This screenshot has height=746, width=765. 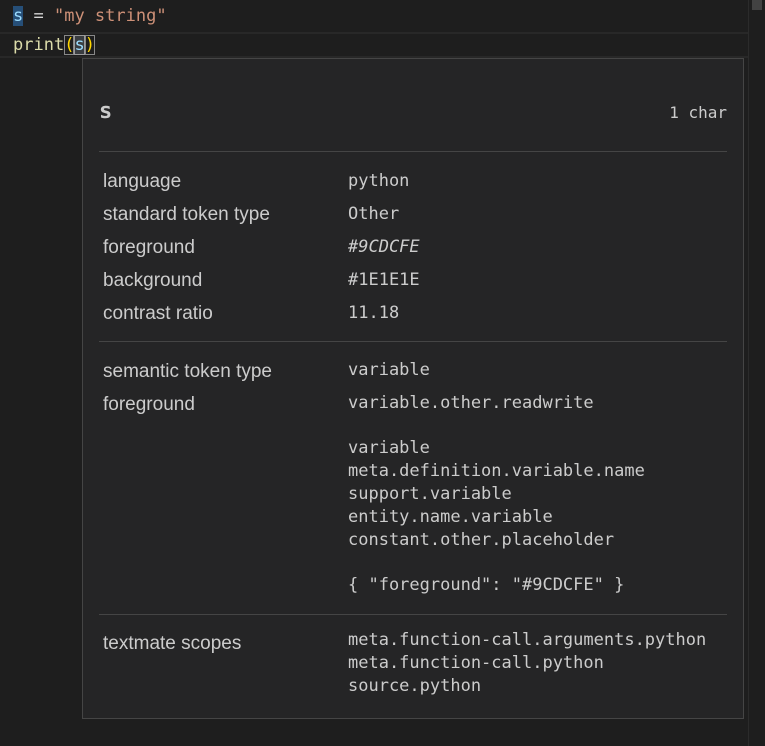 What do you see at coordinates (79, 45) in the screenshot?
I see `token-variable-s-arg: s` at bounding box center [79, 45].